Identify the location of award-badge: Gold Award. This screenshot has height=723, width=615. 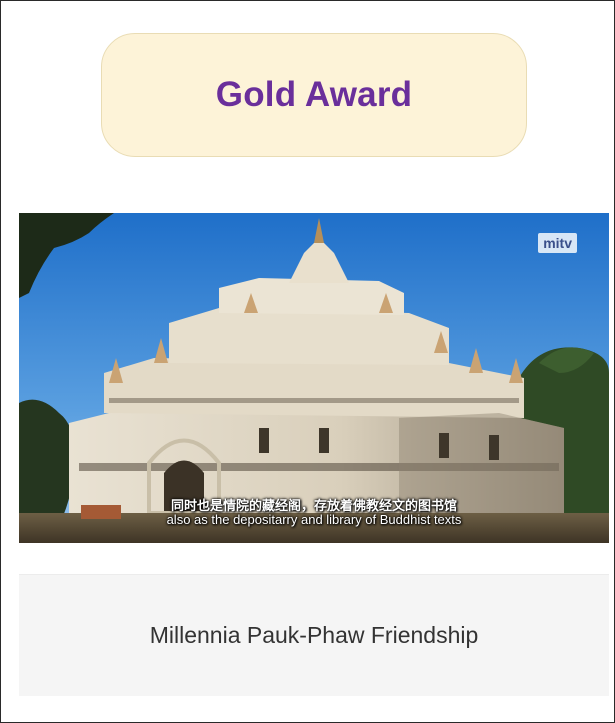
(314, 95).